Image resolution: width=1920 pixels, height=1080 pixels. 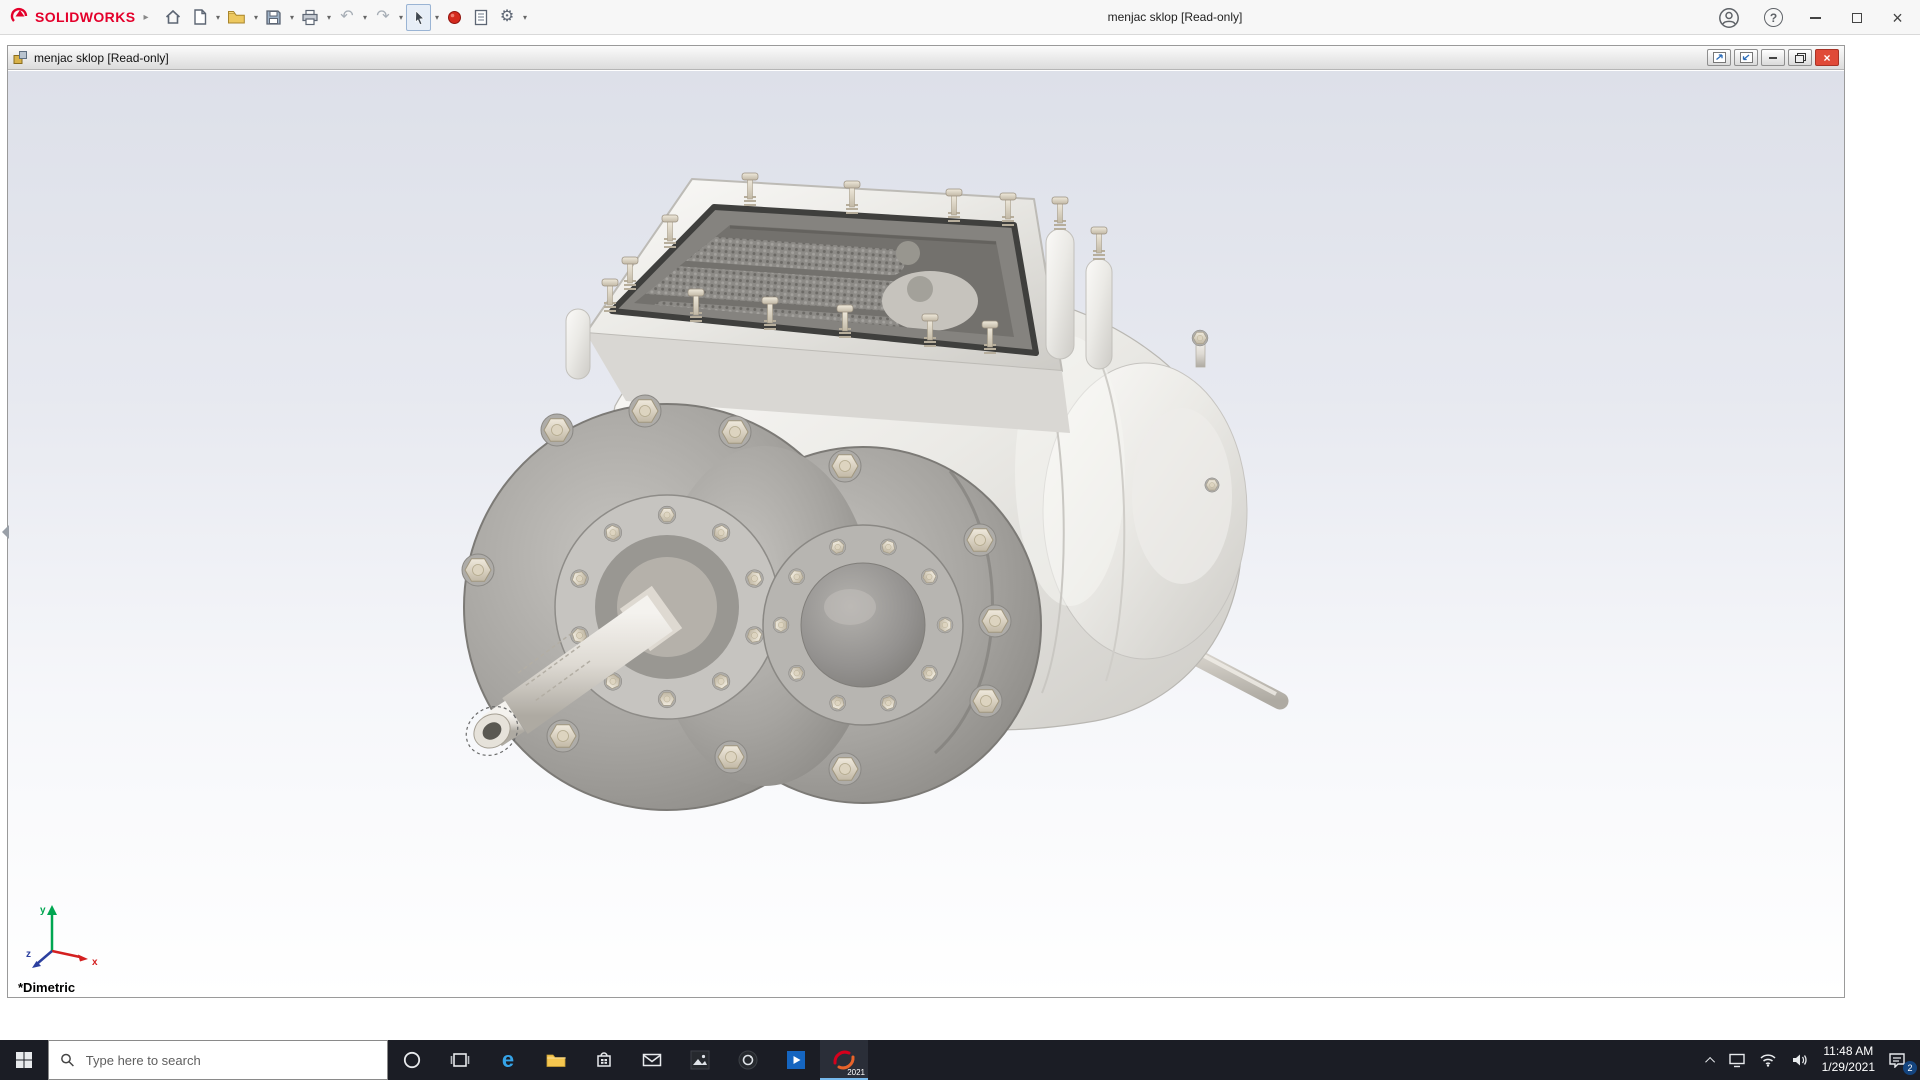 I want to click on new-dropdown-caret-icon: ▾, so click(x=217, y=17).